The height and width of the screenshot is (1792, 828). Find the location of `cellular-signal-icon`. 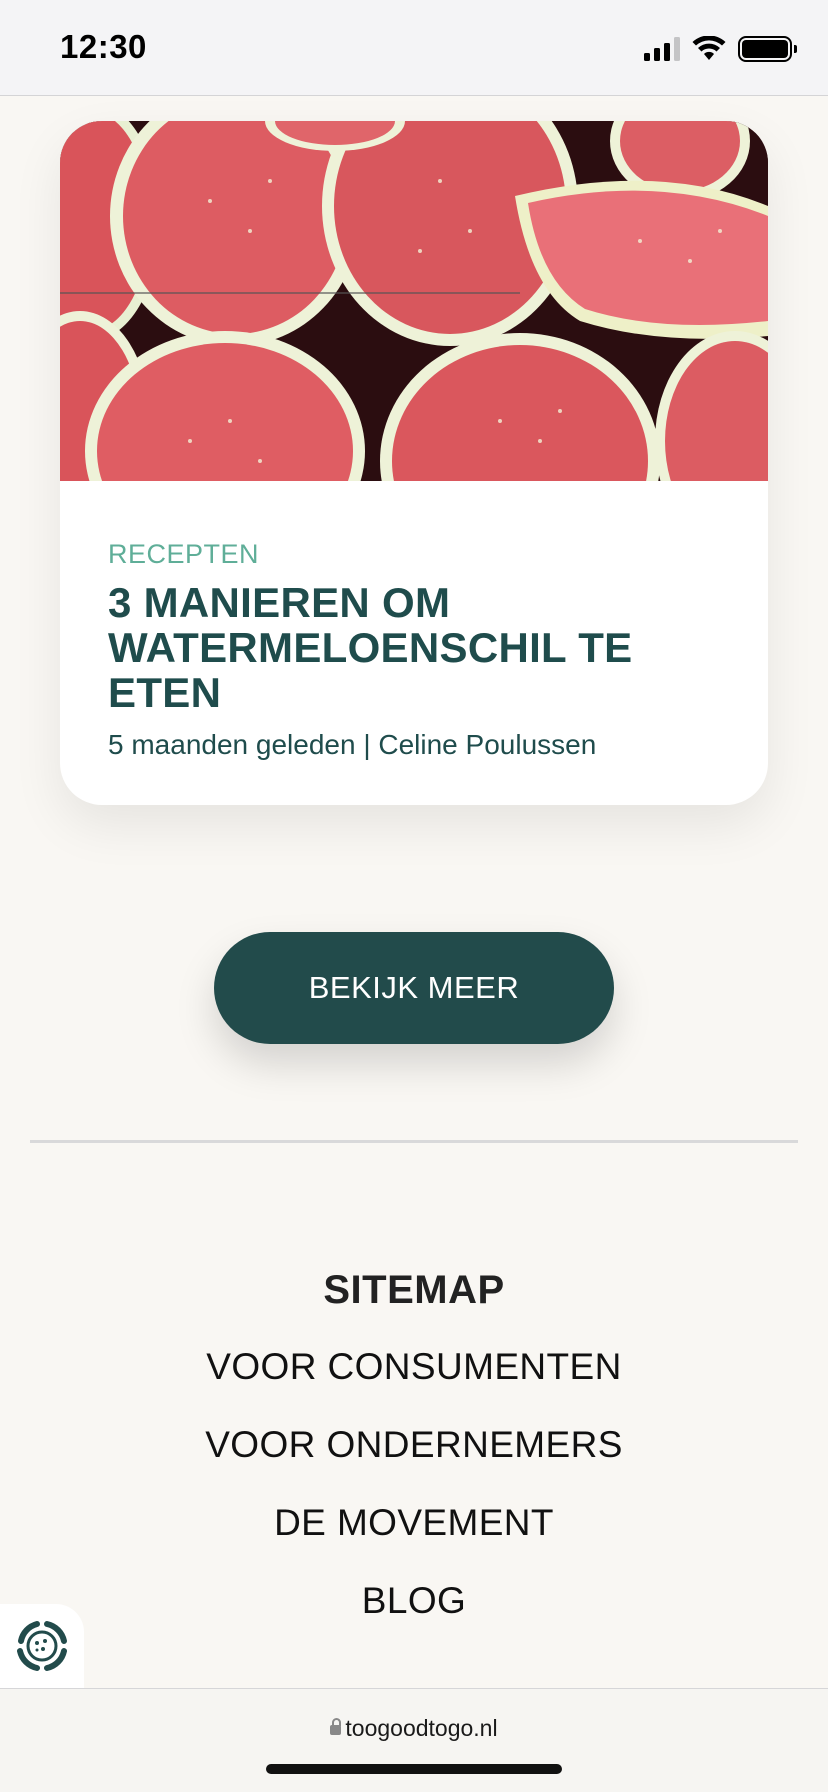

cellular-signal-icon is located at coordinates (662, 49).